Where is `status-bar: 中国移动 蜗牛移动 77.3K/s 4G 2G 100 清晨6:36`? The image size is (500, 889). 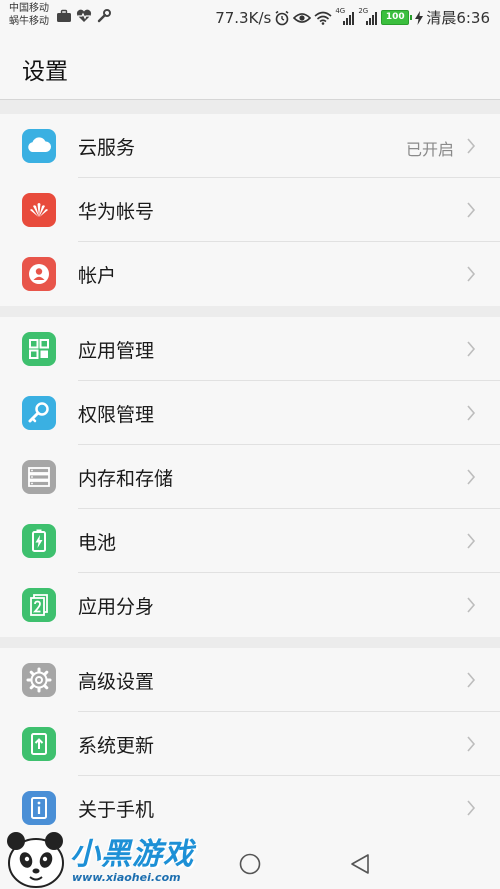 status-bar: 中国移动 蜗牛移动 77.3K/s 4G 2G 100 清晨6:36 is located at coordinates (250, 16).